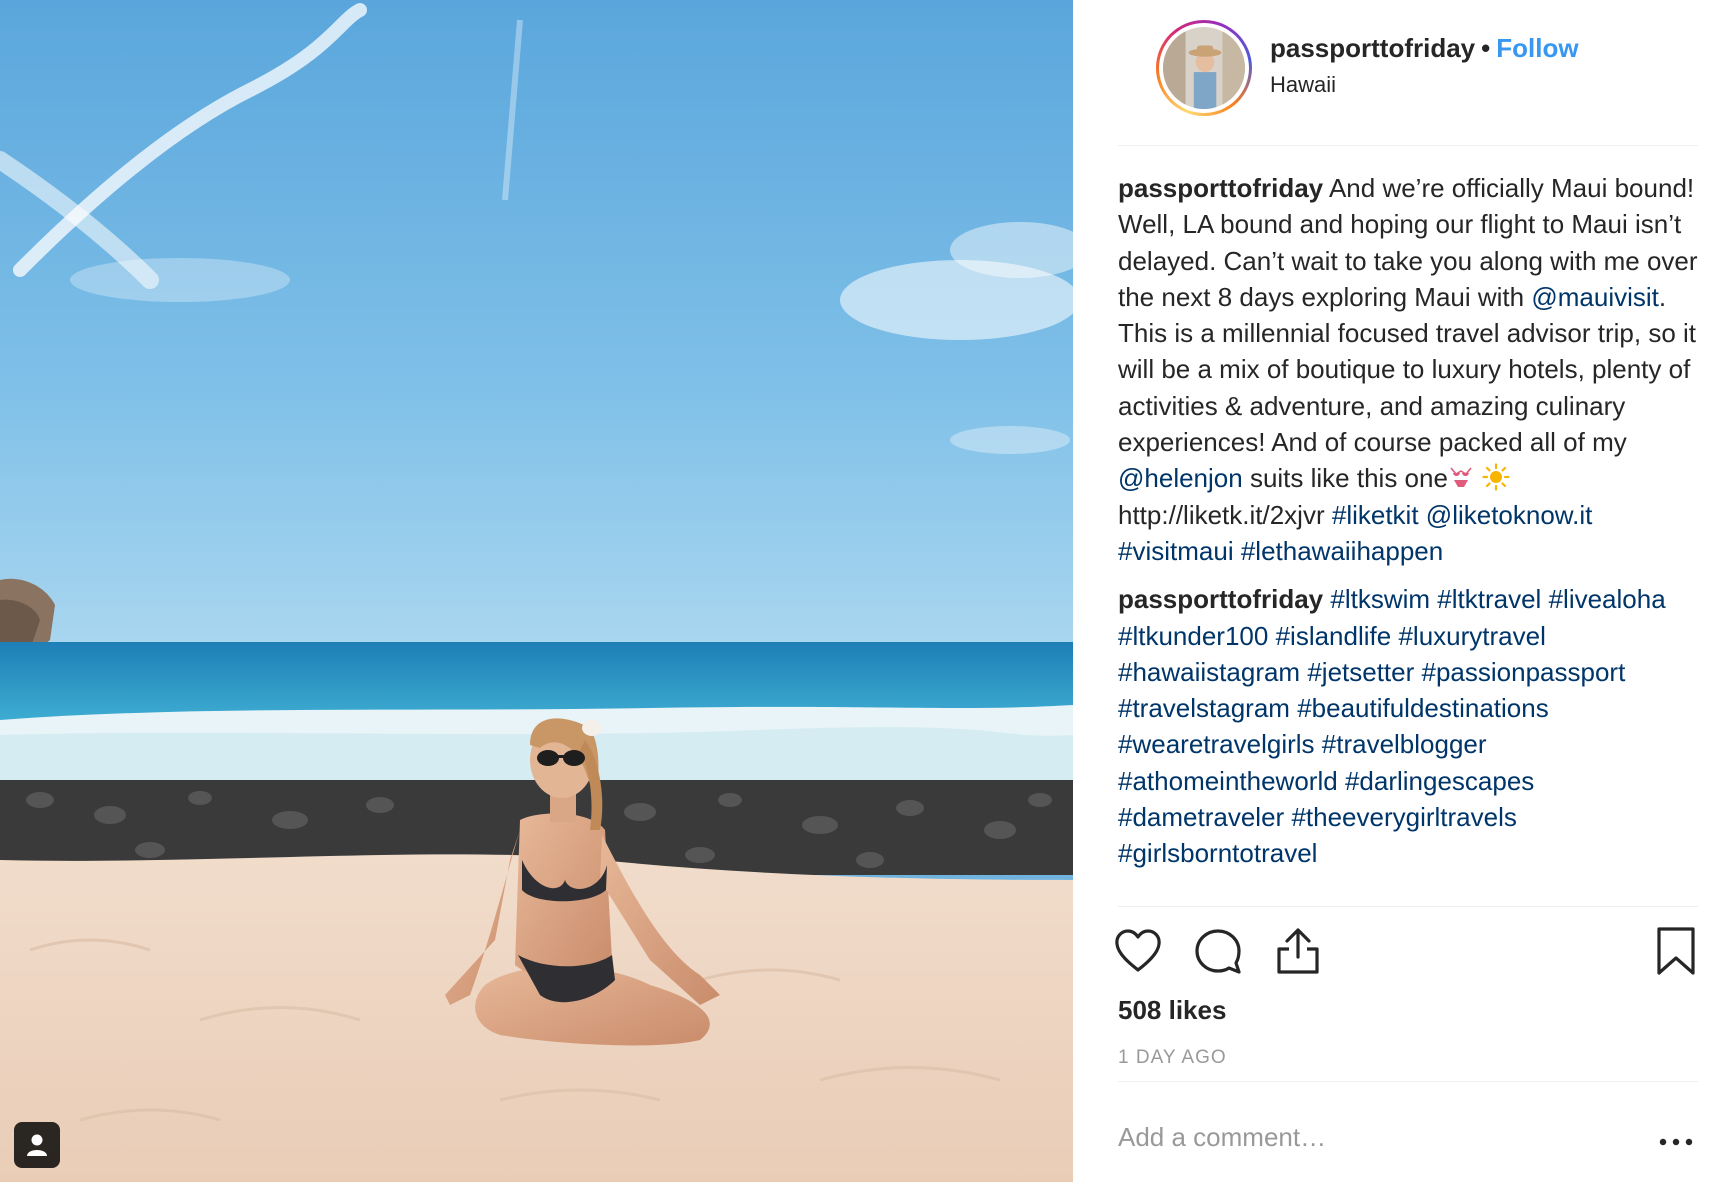 This screenshot has width=1732, height=1182. What do you see at coordinates (1220, 599) in the screenshot?
I see `hashtag-comment-author-link: passporttofriday` at bounding box center [1220, 599].